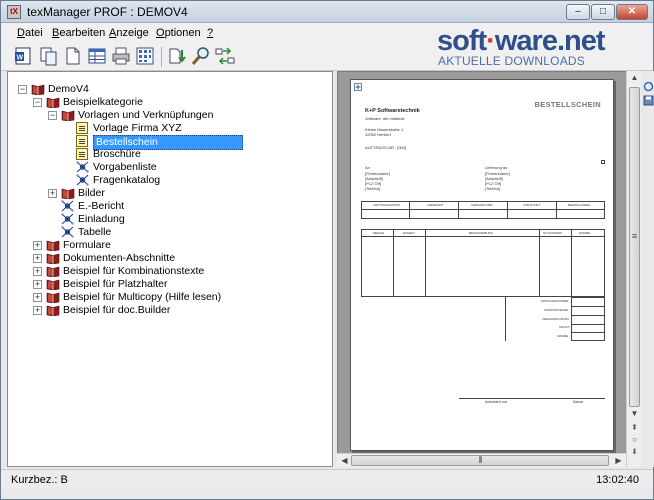  What do you see at coordinates (67, 219) in the screenshot?
I see `link-icon` at bounding box center [67, 219].